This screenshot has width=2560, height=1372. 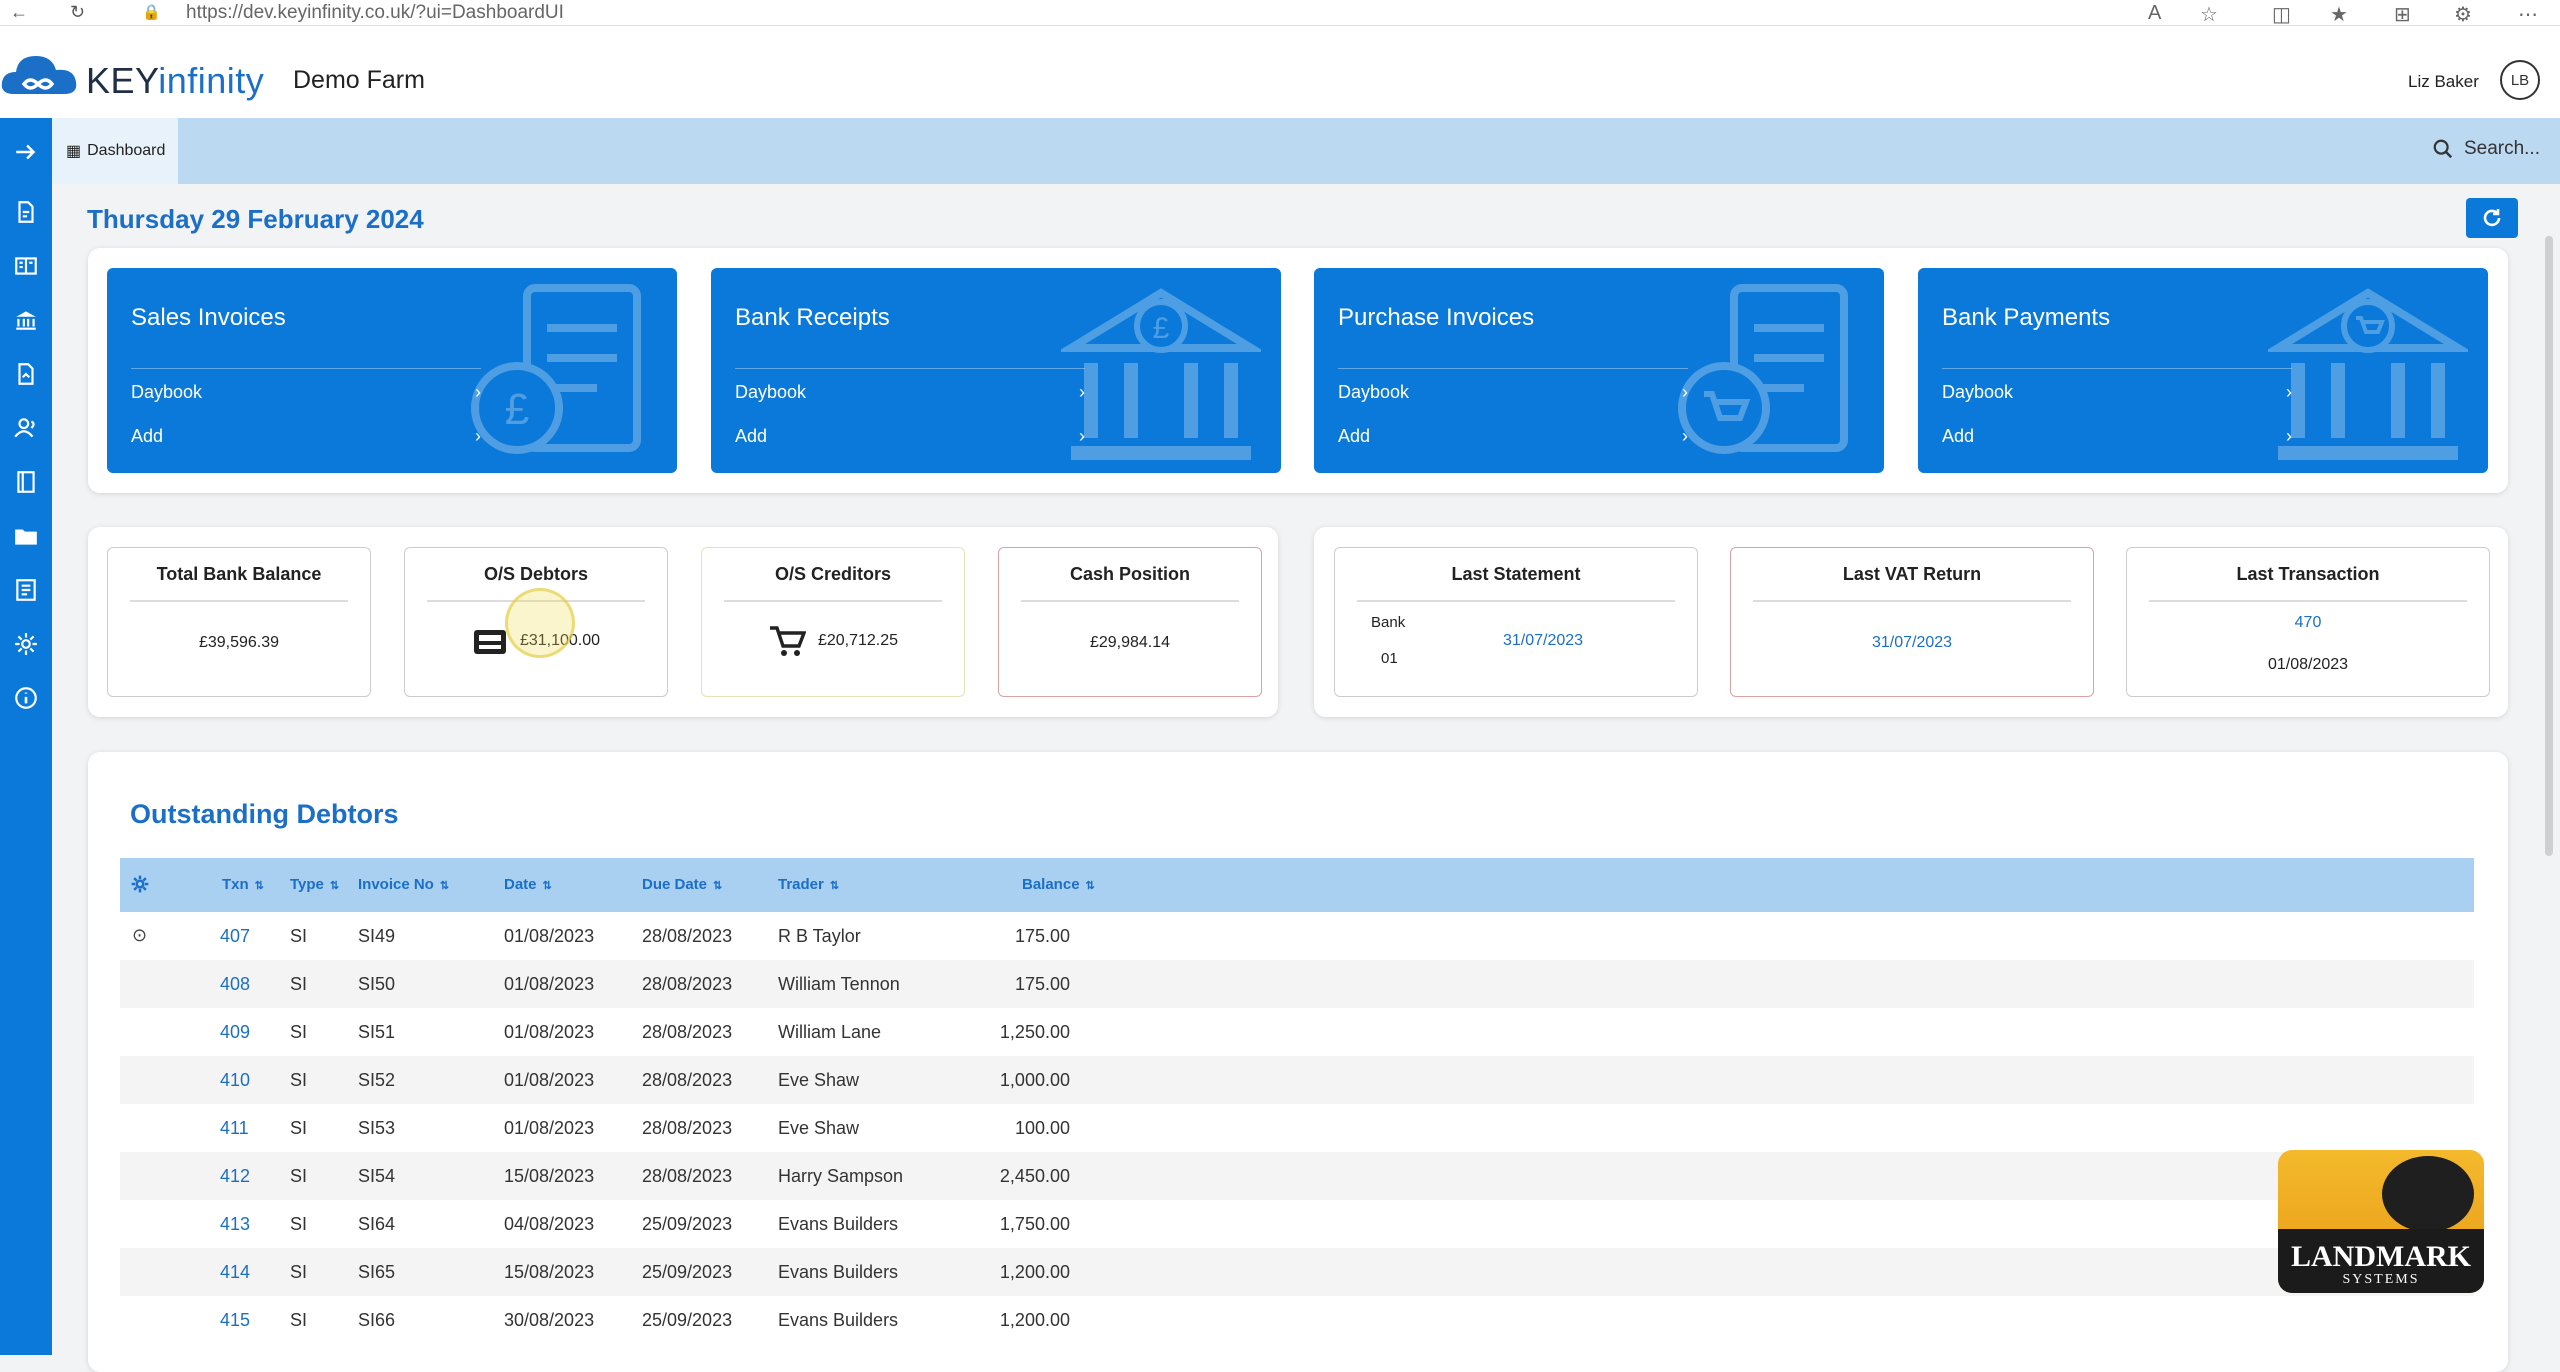 I want to click on refresh-icon, so click(x=2492, y=218).